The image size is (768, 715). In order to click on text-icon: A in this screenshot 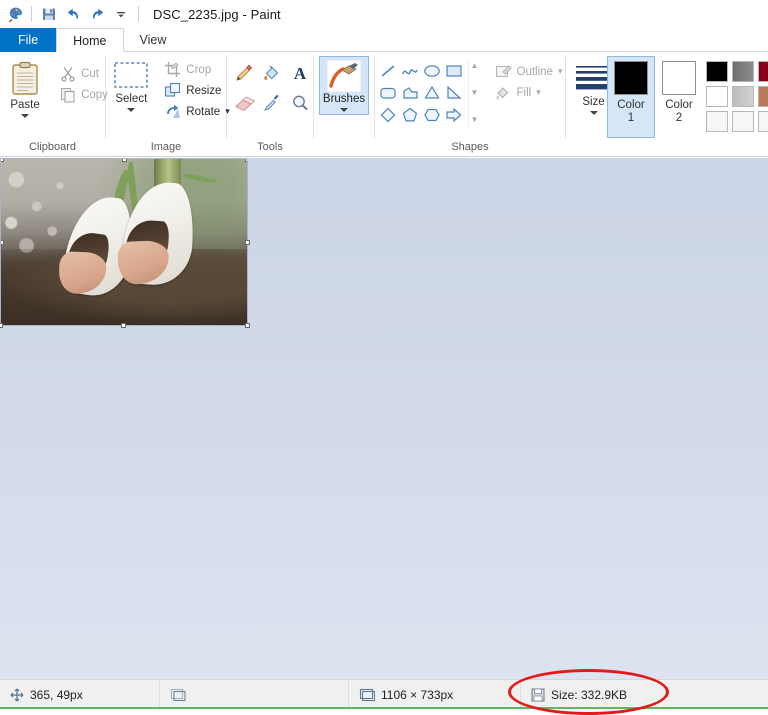, I will do `click(300, 73)`.